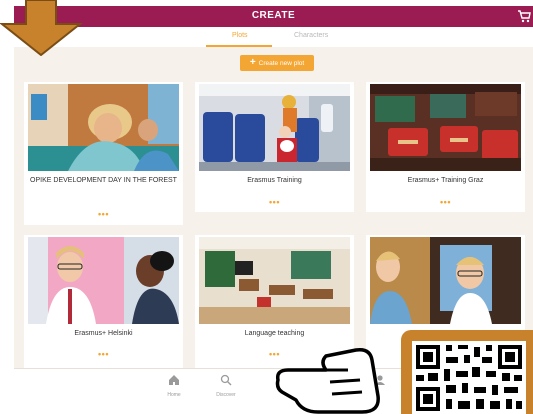 This screenshot has height=414, width=533. What do you see at coordinates (174, 385) in the screenshot?
I see `nav-home: Home` at bounding box center [174, 385].